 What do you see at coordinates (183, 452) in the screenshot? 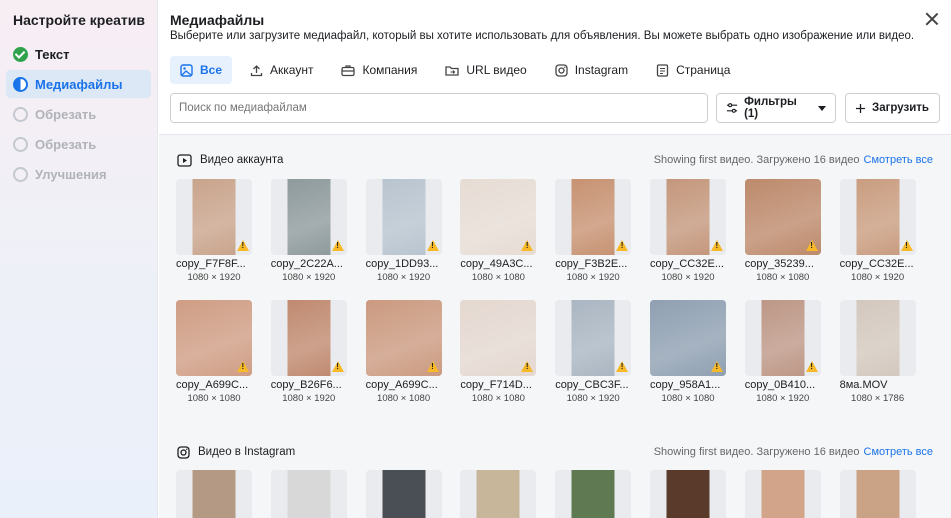
I see `instagram-icon` at bounding box center [183, 452].